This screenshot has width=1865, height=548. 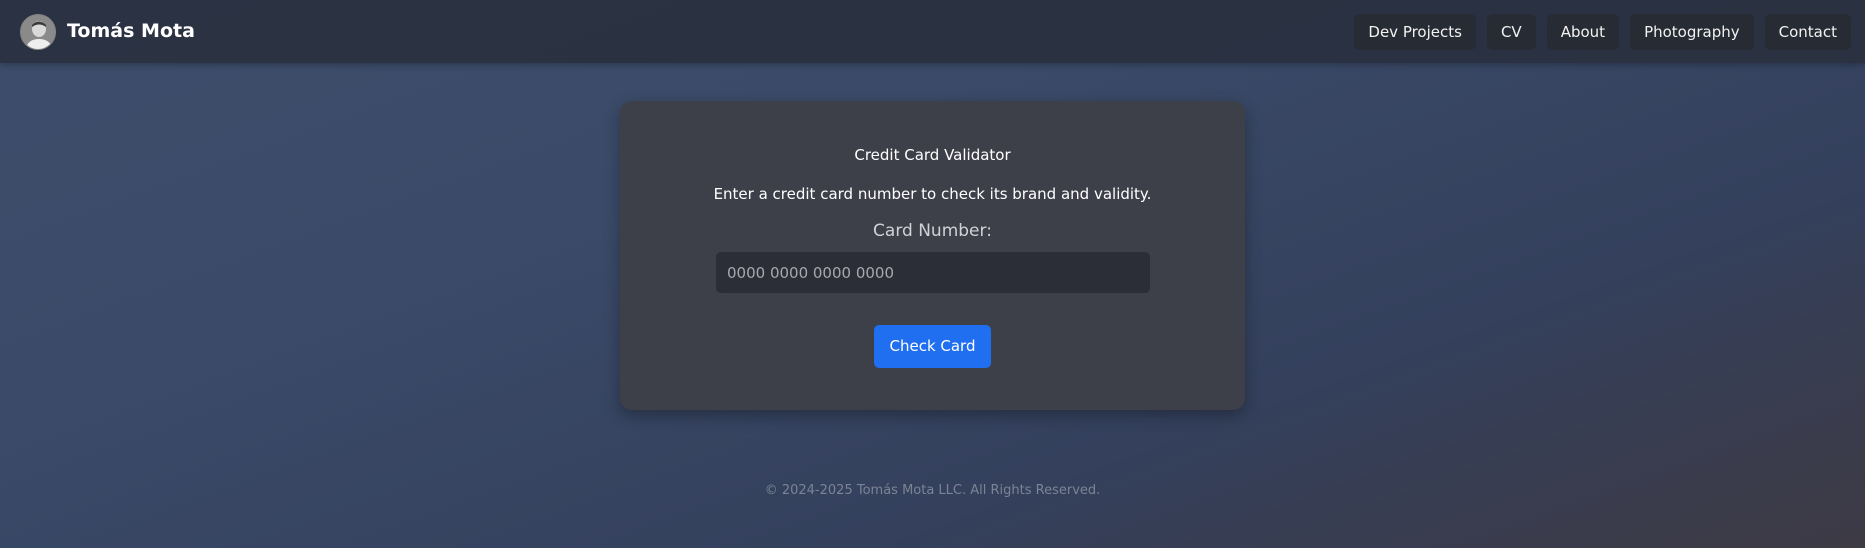 What do you see at coordinates (131, 31) in the screenshot?
I see `brand-name: Tomás Mota` at bounding box center [131, 31].